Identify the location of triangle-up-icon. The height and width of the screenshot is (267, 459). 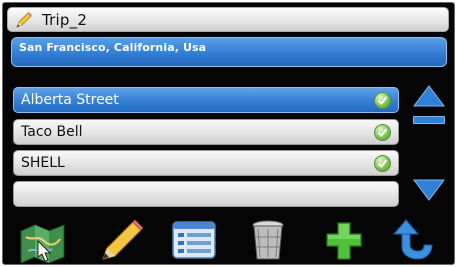
(429, 96).